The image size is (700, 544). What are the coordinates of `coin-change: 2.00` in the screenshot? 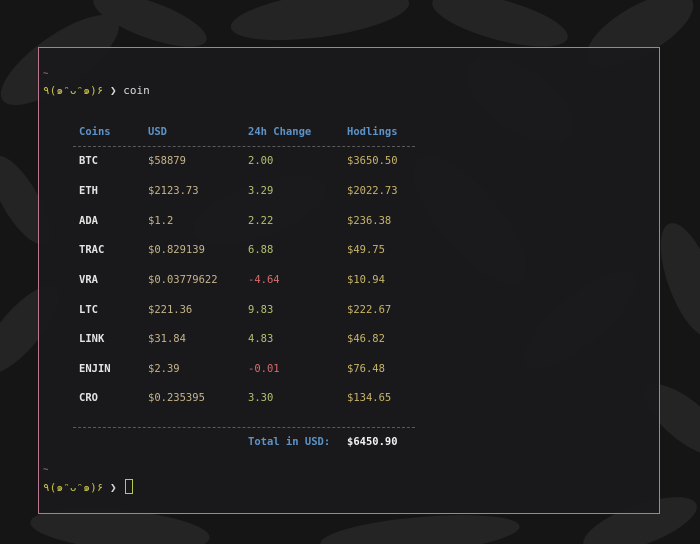 It's located at (261, 161).